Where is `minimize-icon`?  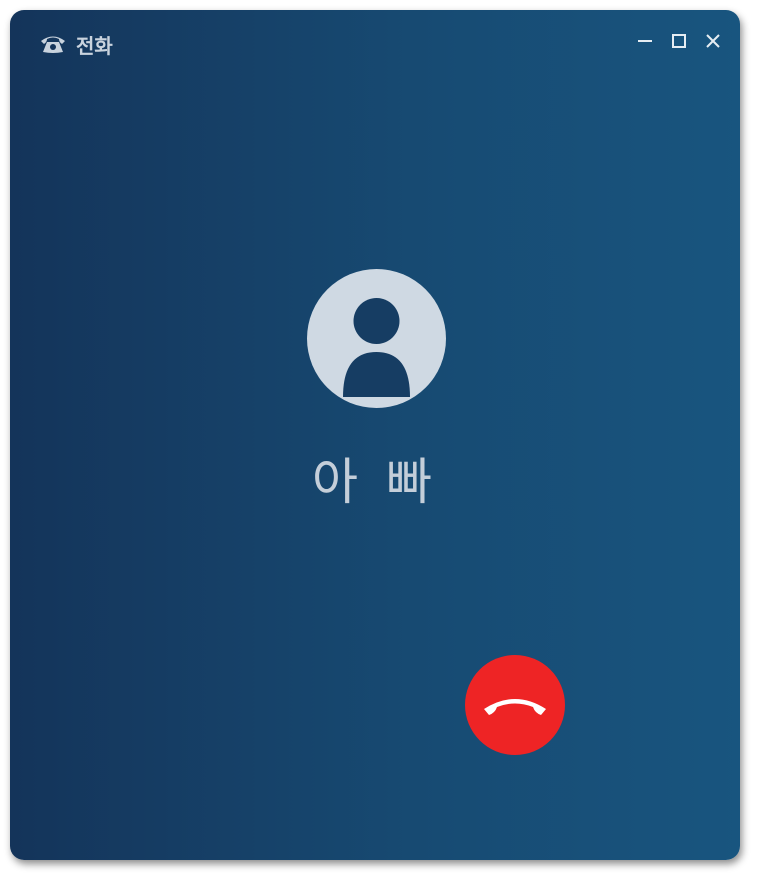
minimize-icon is located at coordinates (645, 41).